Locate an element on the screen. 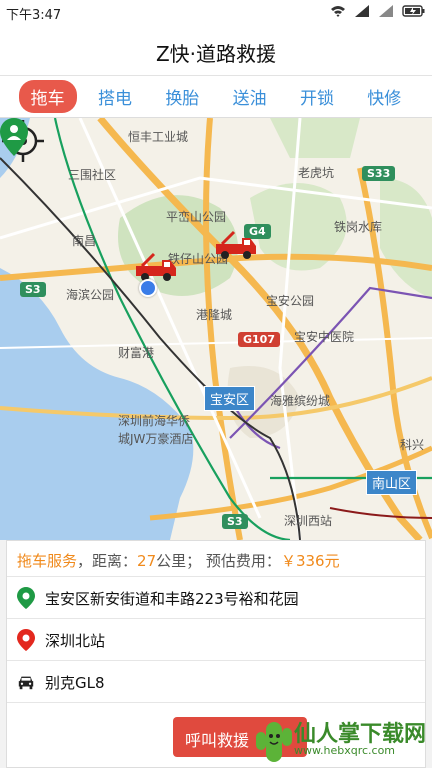 The image size is (432, 768). road-badge-s3-left: S3 is located at coordinates (33, 289).